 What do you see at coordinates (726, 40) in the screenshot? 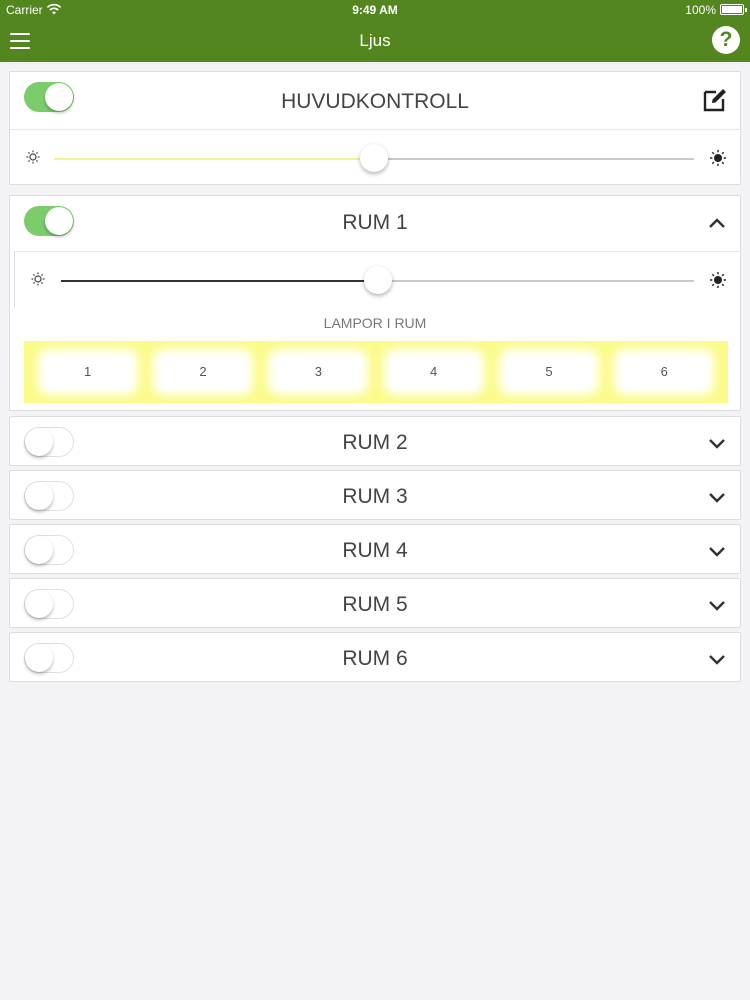
I see `help-icon: ?` at bounding box center [726, 40].